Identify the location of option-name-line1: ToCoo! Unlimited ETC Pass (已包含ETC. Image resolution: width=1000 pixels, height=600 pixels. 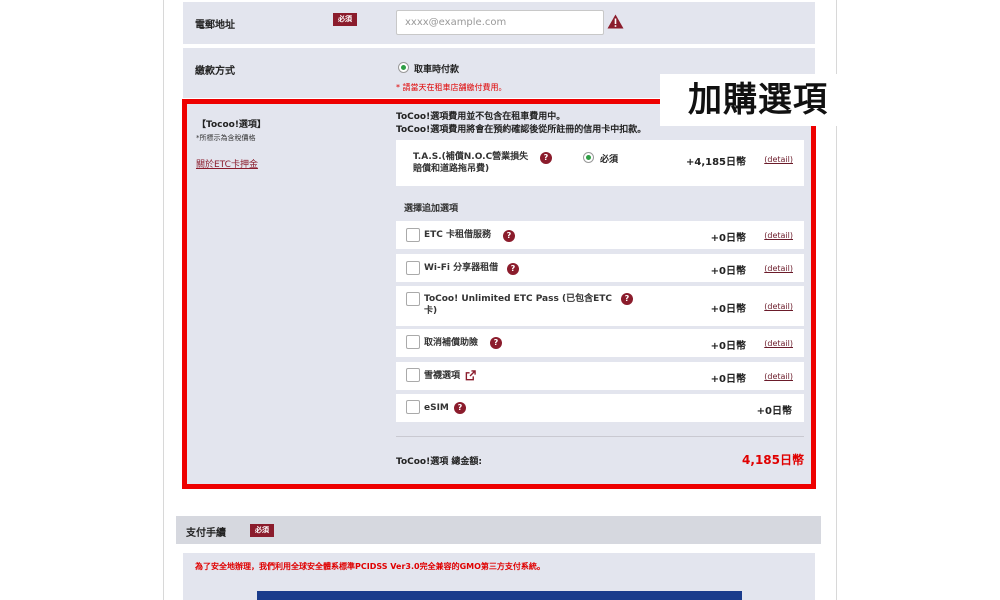
(518, 299).